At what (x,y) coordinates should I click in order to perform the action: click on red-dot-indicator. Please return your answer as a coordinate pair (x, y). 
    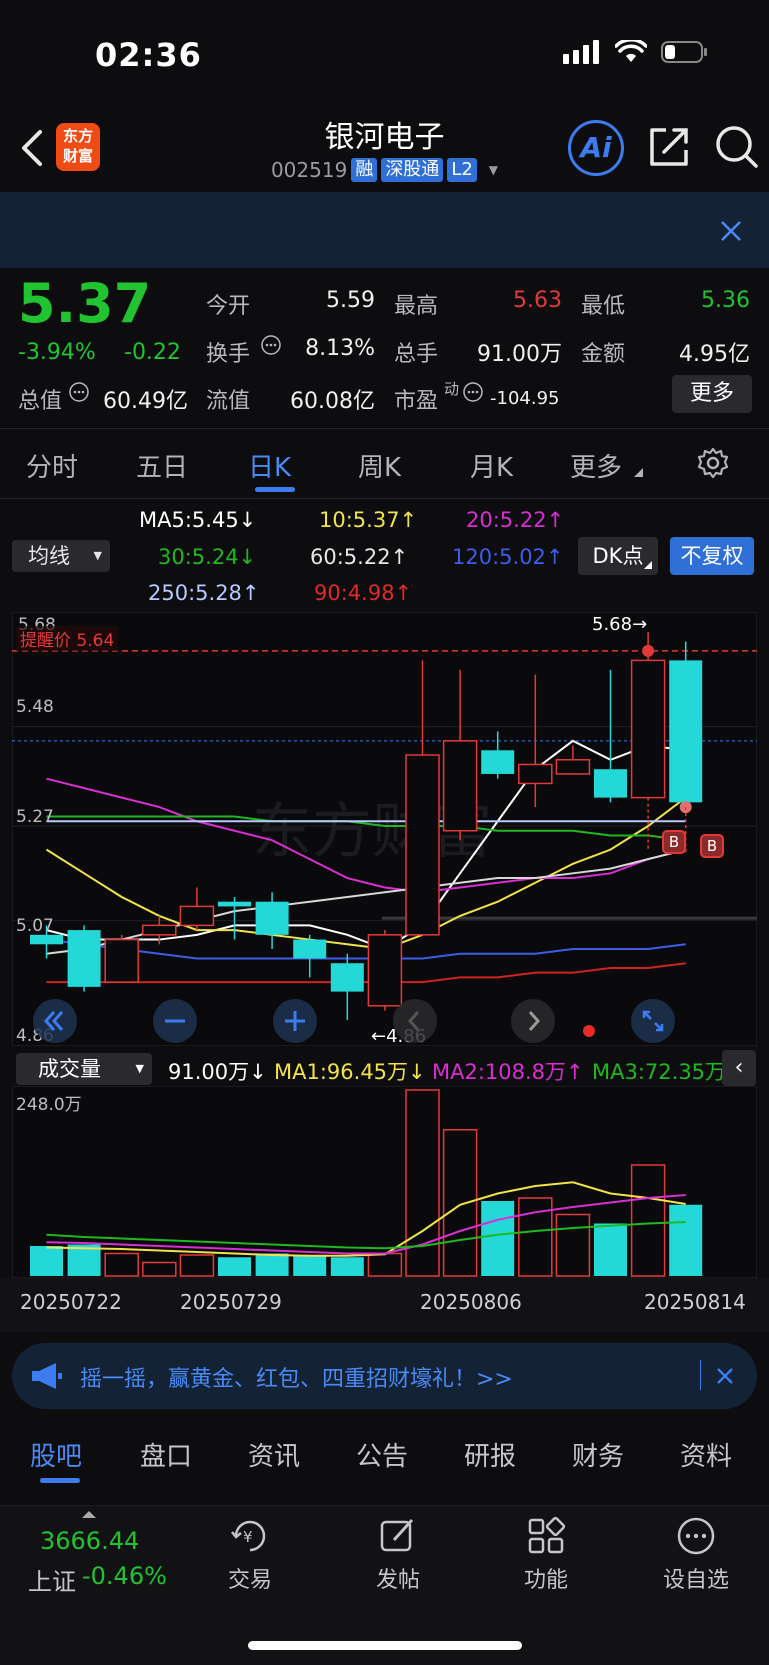
    Looking at the image, I should click on (589, 1031).